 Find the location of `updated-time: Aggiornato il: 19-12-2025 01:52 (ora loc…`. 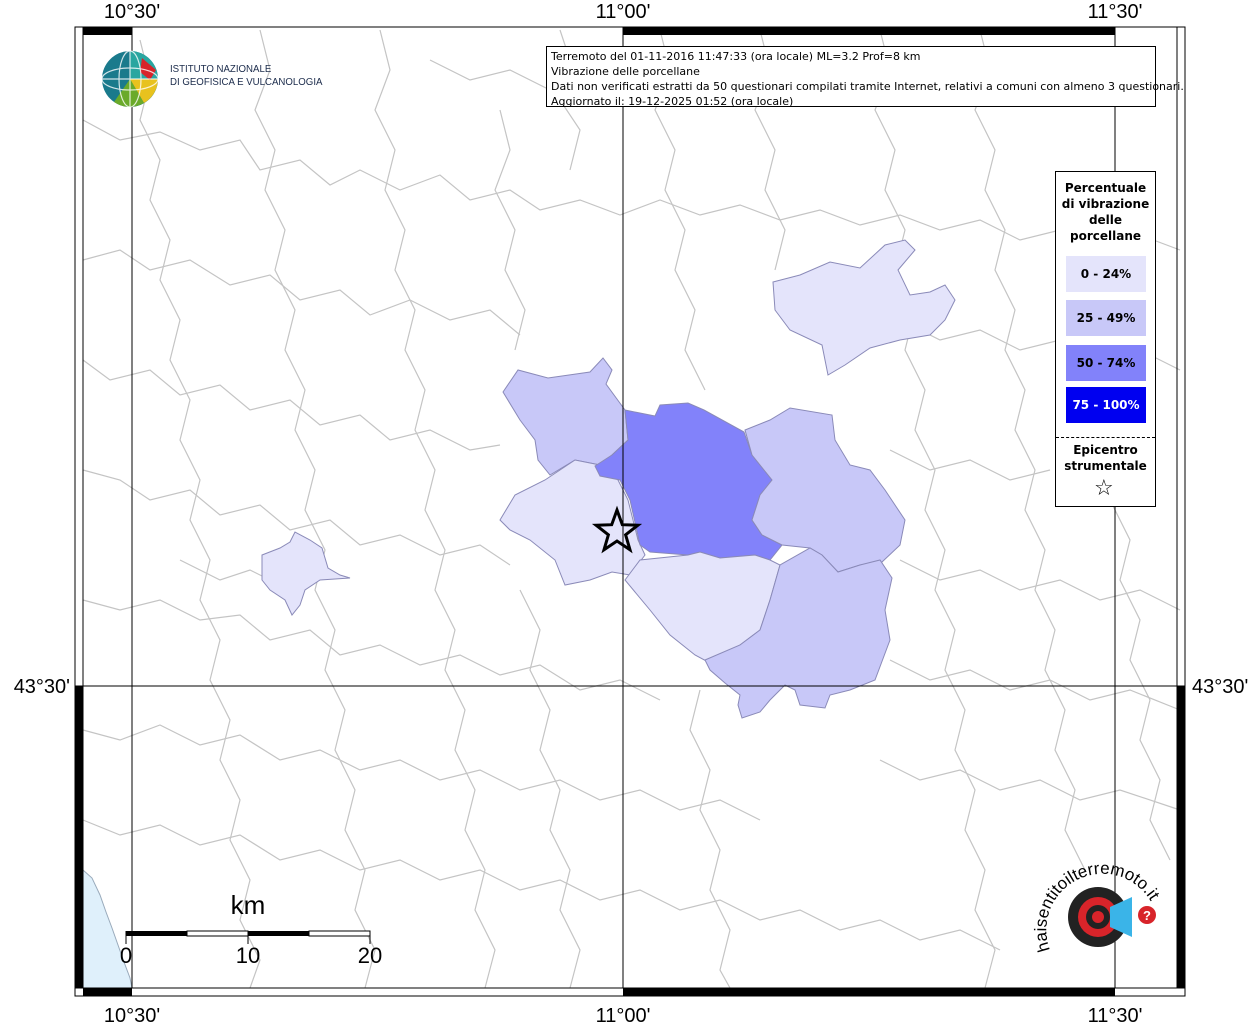

updated-time: Aggiornato il: 19-12-2025 01:52 (ora loc… is located at coordinates (672, 101).